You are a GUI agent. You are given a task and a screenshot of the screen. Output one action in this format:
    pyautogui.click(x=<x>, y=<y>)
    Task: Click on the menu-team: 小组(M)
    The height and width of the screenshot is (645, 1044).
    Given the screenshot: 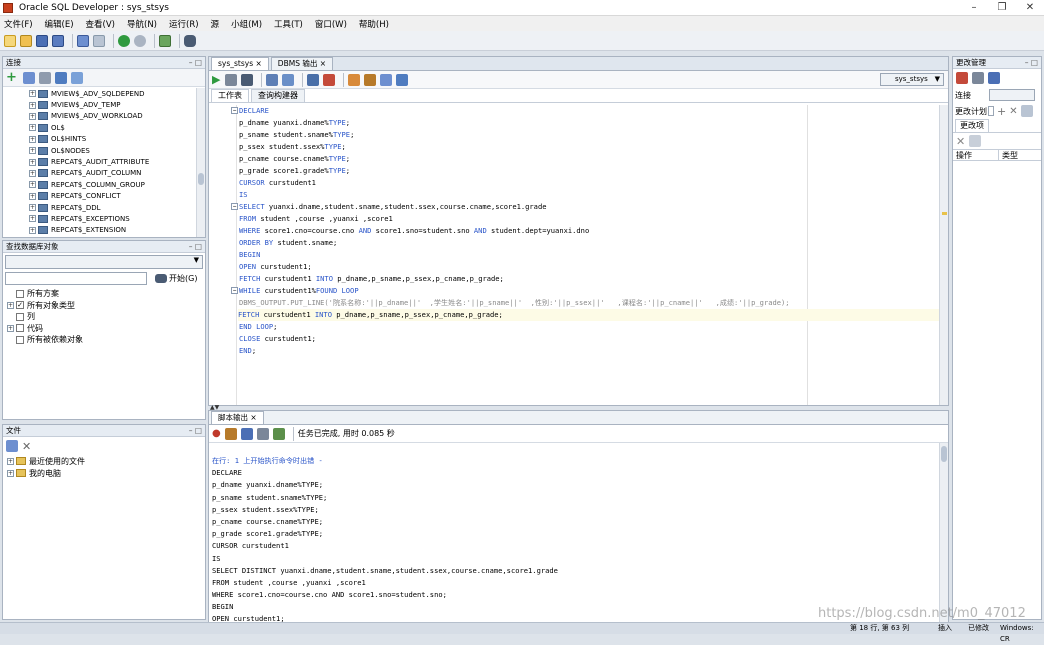 What is the action you would take?
    pyautogui.click(x=246, y=24)
    